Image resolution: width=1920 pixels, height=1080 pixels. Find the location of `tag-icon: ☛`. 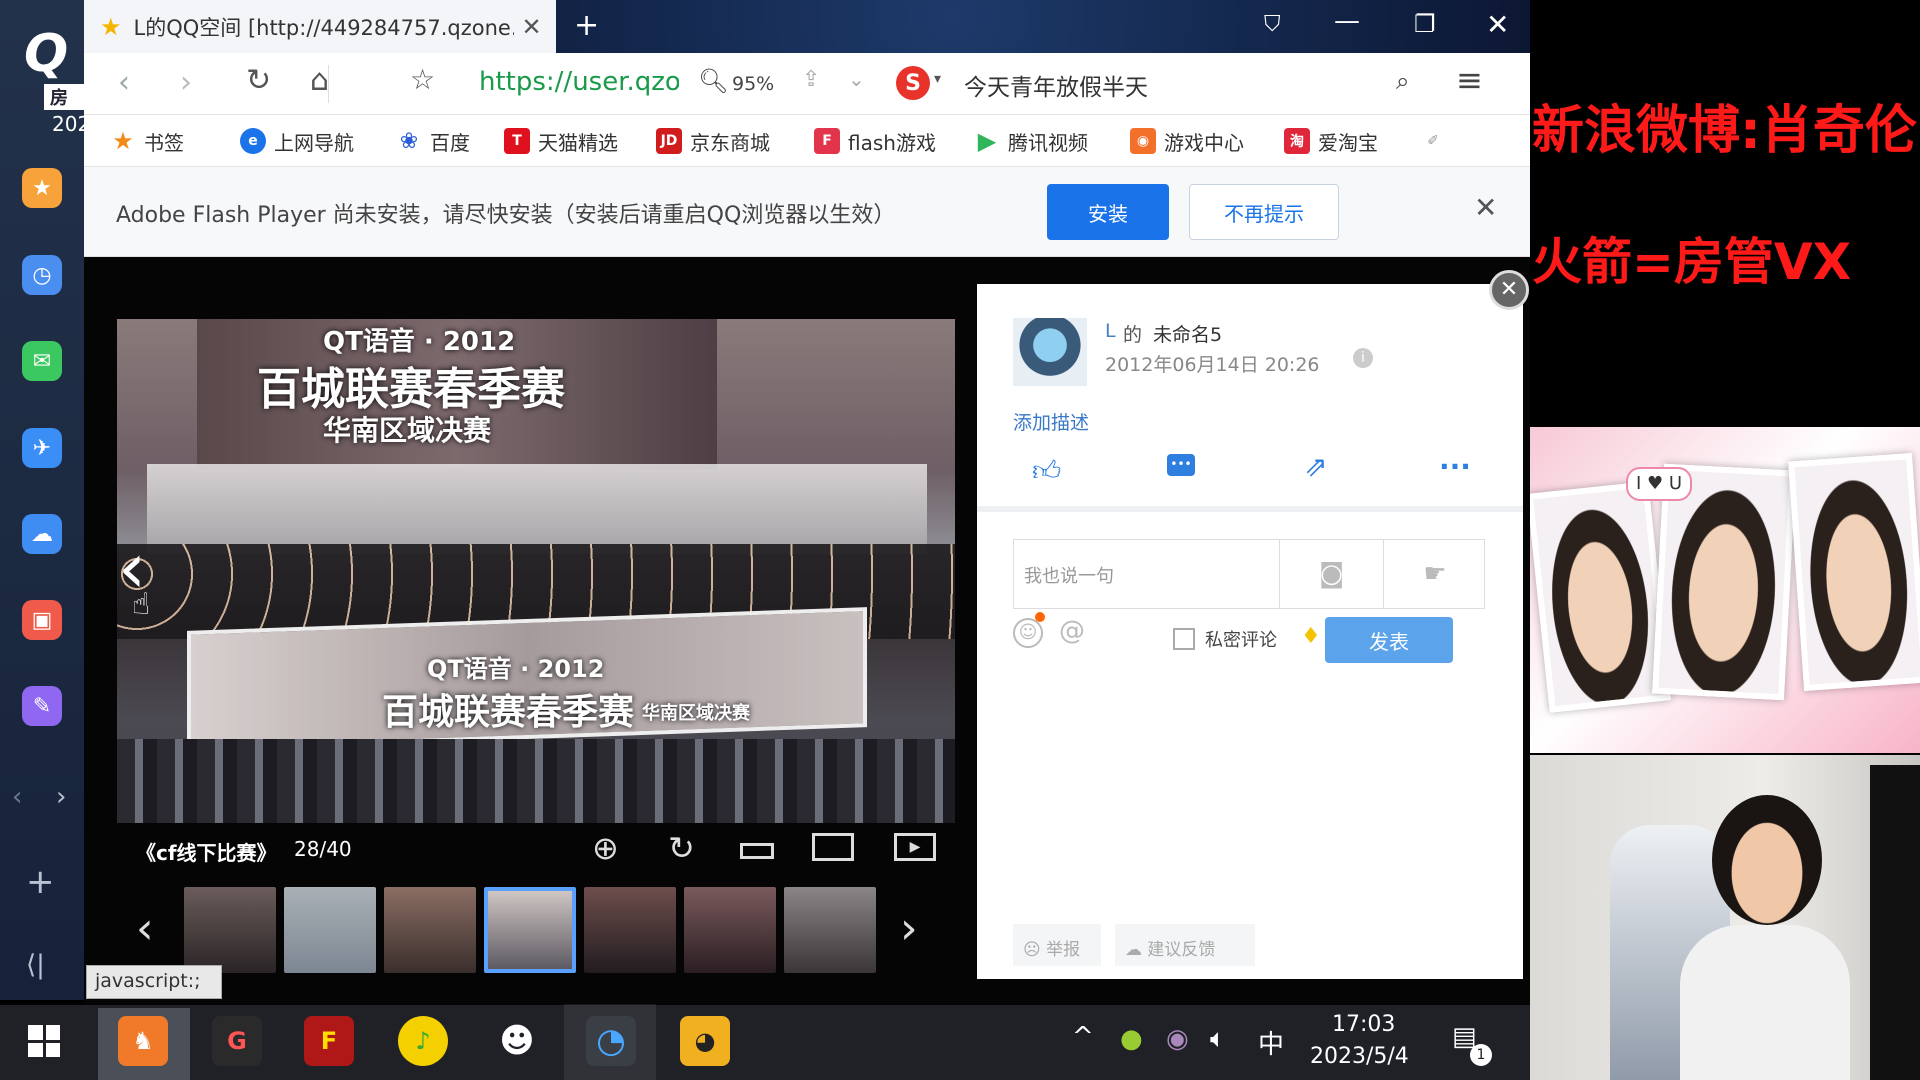

tag-icon: ☛ is located at coordinates (1435, 574).